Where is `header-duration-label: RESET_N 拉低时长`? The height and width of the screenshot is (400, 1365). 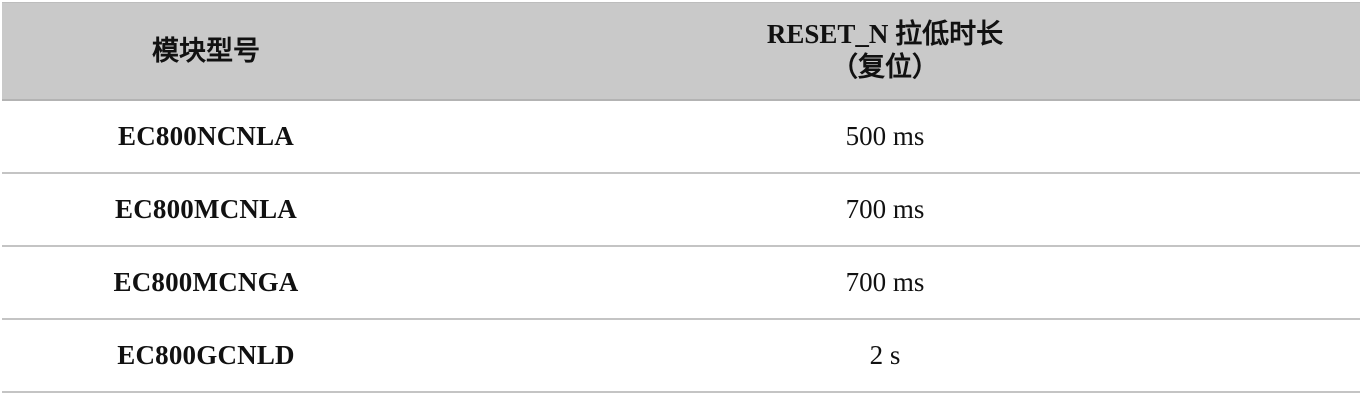 header-duration-label: RESET_N 拉低时长 is located at coordinates (885, 34).